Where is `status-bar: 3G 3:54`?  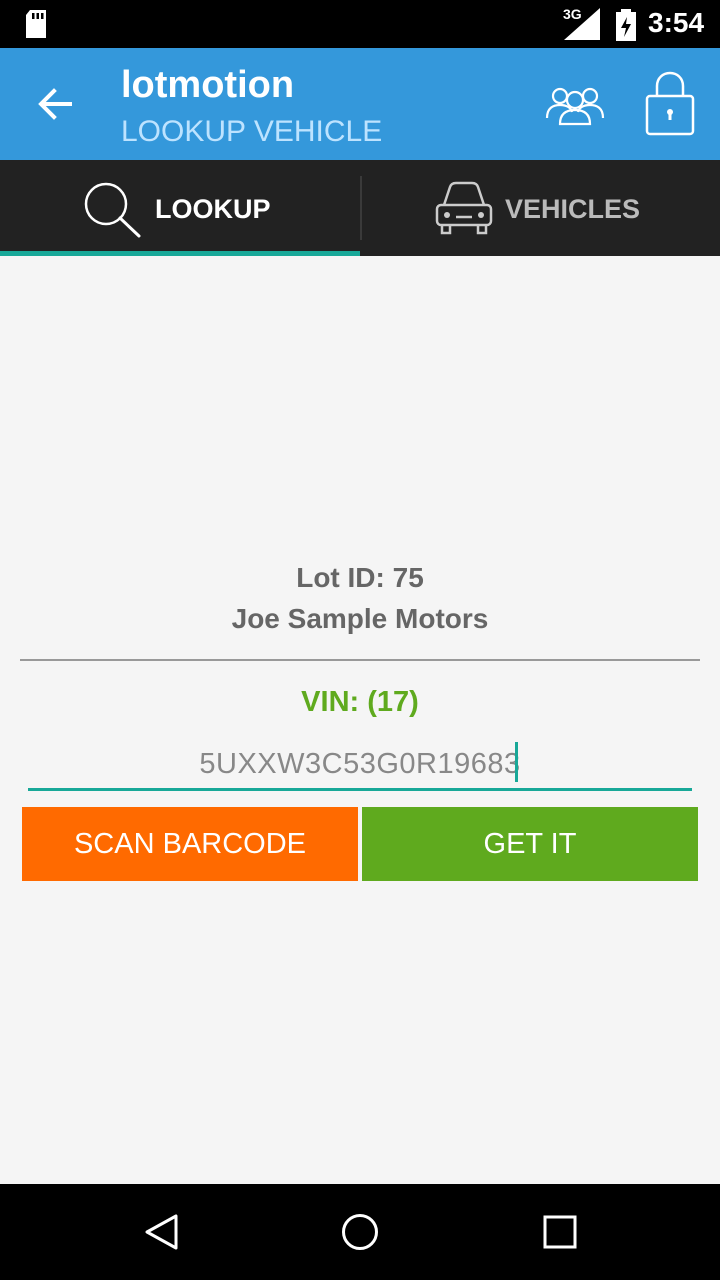
status-bar: 3G 3:54 is located at coordinates (360, 24).